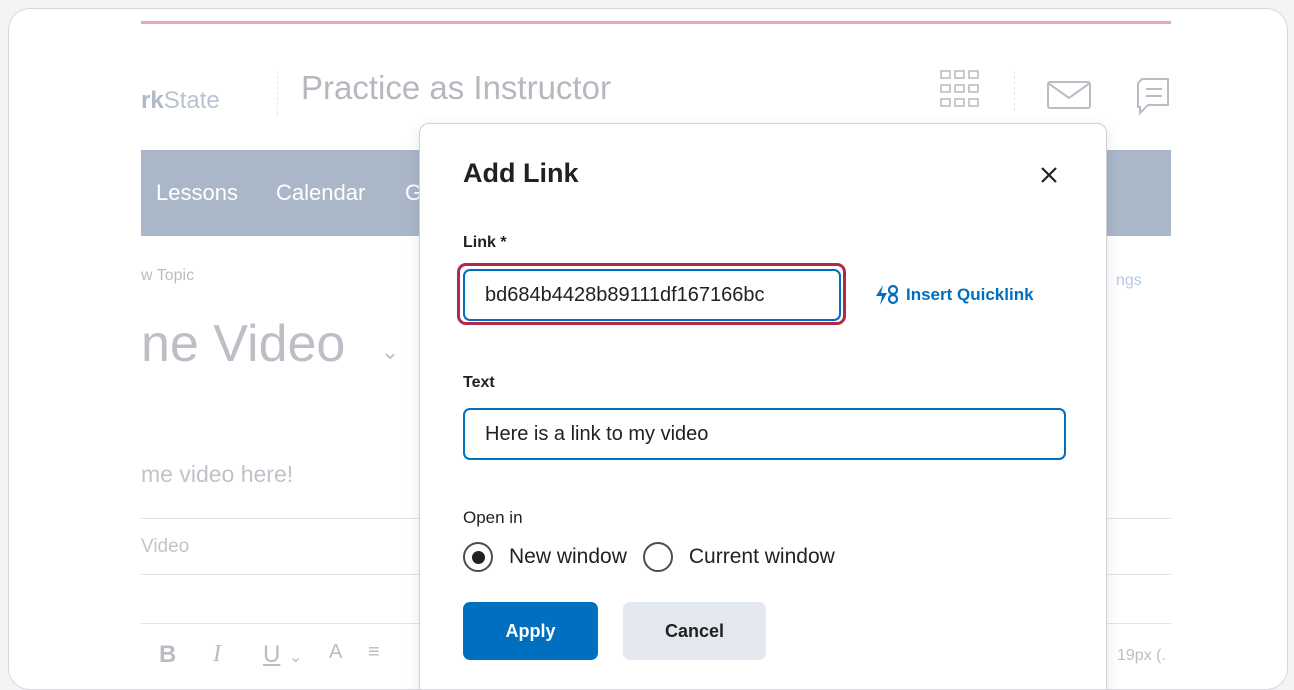 This screenshot has width=1294, height=690. I want to click on logo: rkState, so click(180, 101).